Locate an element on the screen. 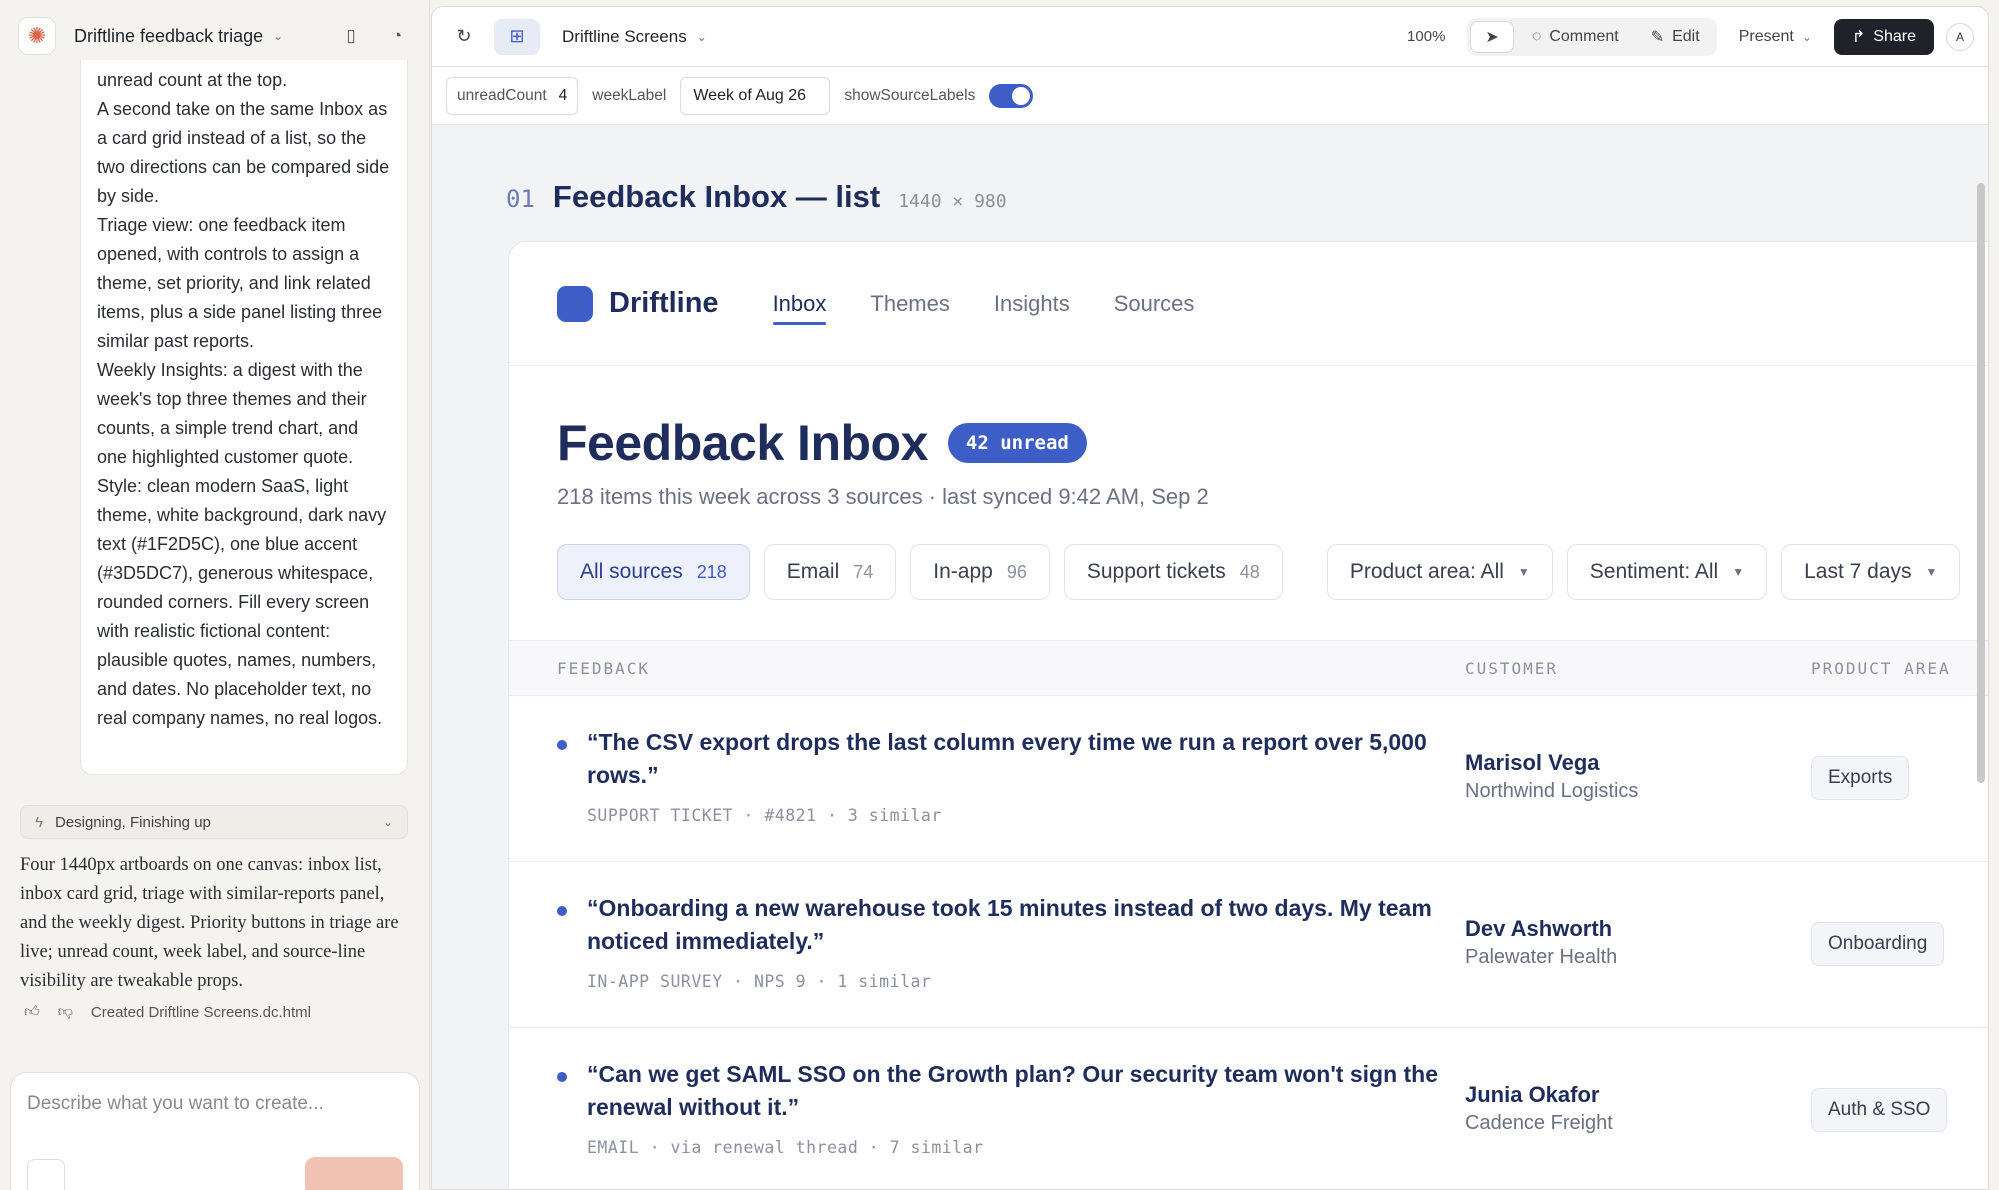 The width and height of the screenshot is (1999, 1190). edit-button: ✎ Edit is located at coordinates (1675, 37).